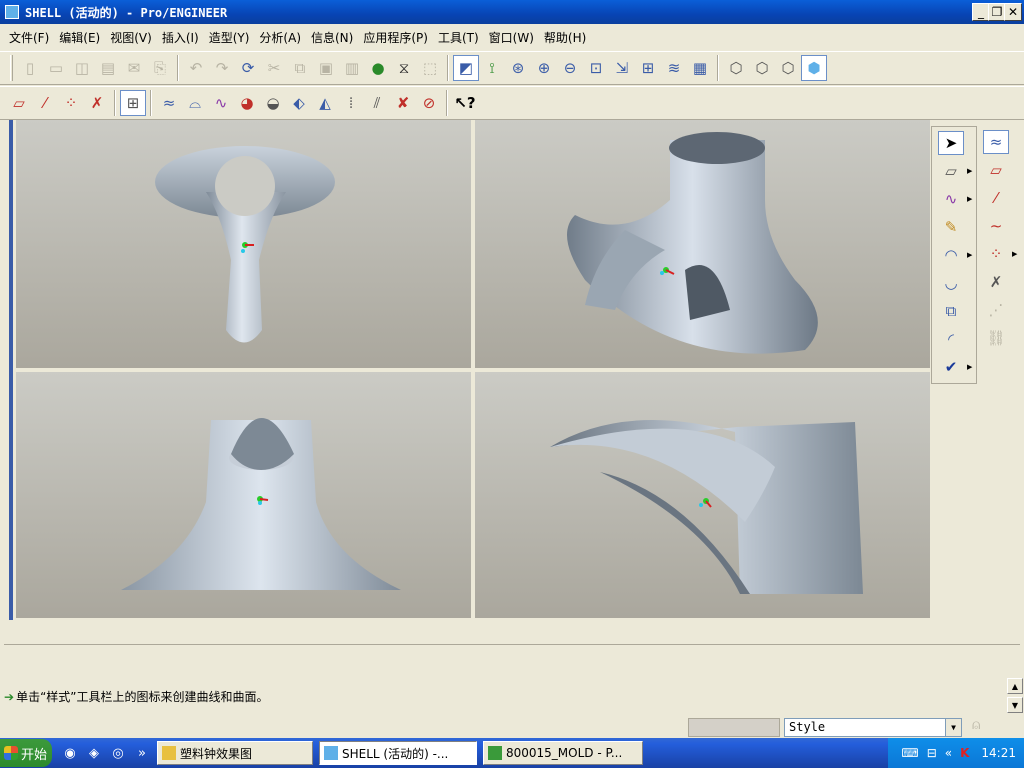 This screenshot has height=768, width=1024. What do you see at coordinates (235, 753) in the screenshot?
I see `task-folder: 塑料钟效果图` at bounding box center [235, 753].